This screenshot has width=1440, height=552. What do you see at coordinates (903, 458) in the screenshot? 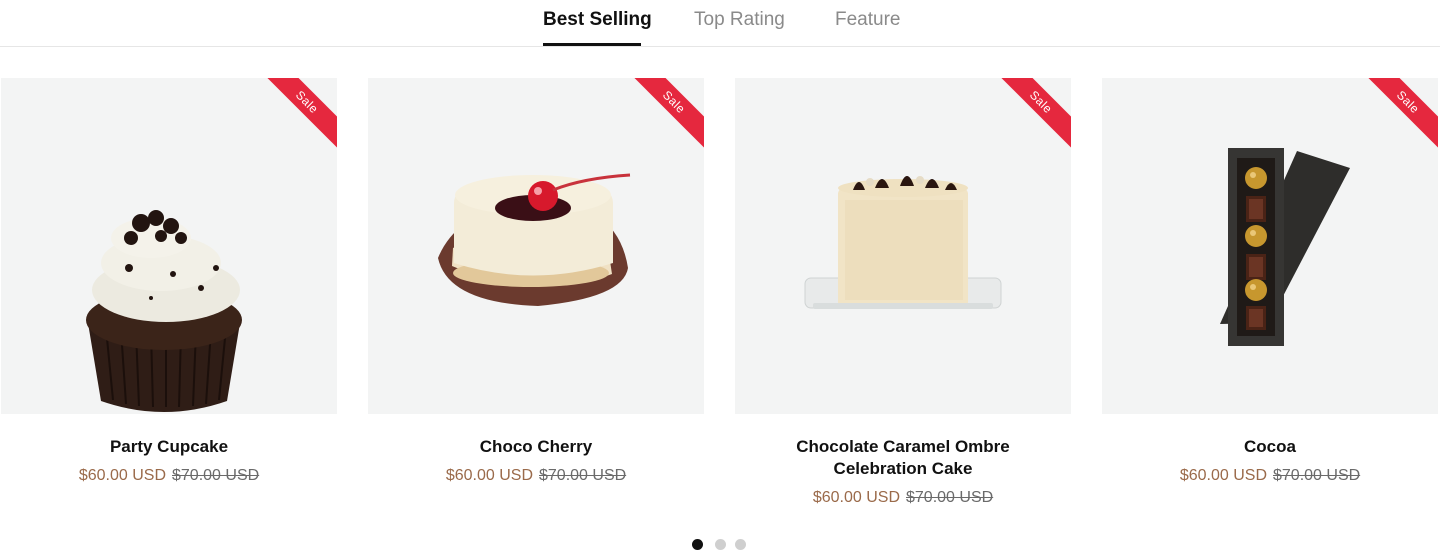
I see `product-title: Chocolate Caramel Ombre Celebration Cake` at bounding box center [903, 458].